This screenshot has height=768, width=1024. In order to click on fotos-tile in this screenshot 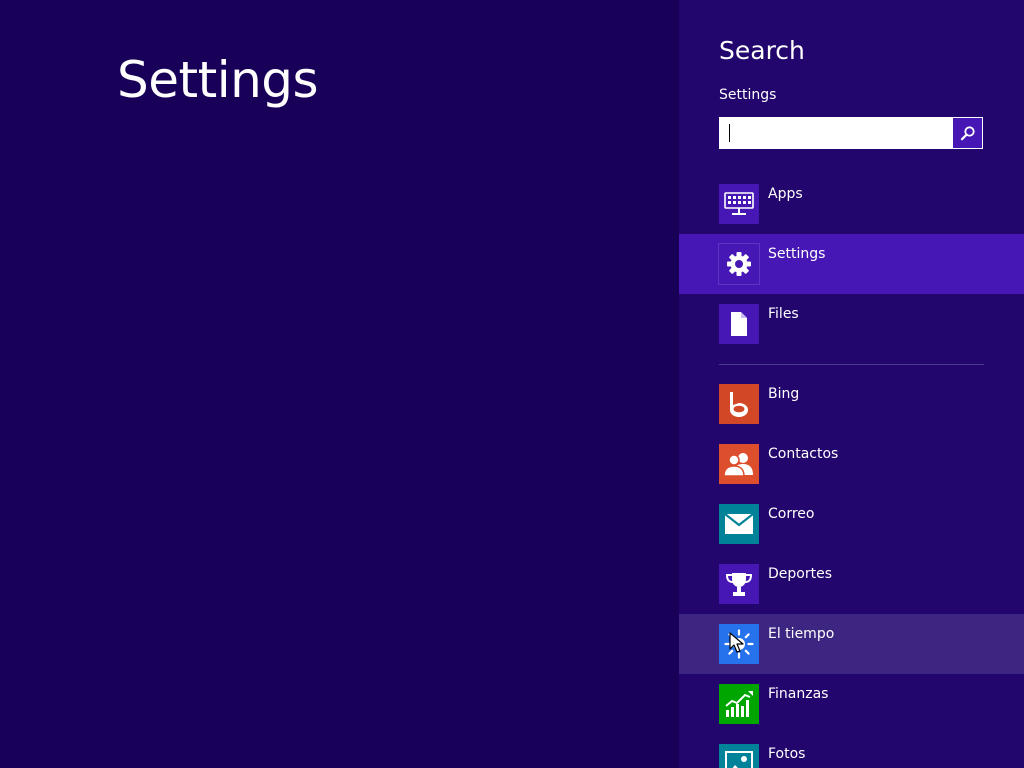, I will do `click(739, 756)`.